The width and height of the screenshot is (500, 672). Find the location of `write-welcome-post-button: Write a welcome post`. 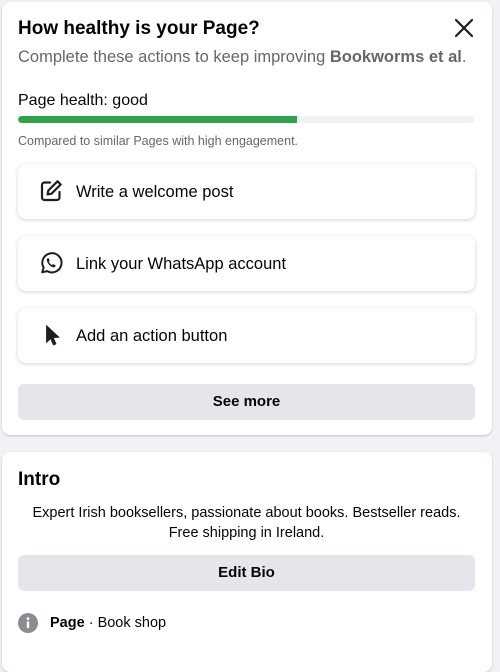

write-welcome-post-button: Write a welcome post is located at coordinates (246, 191).